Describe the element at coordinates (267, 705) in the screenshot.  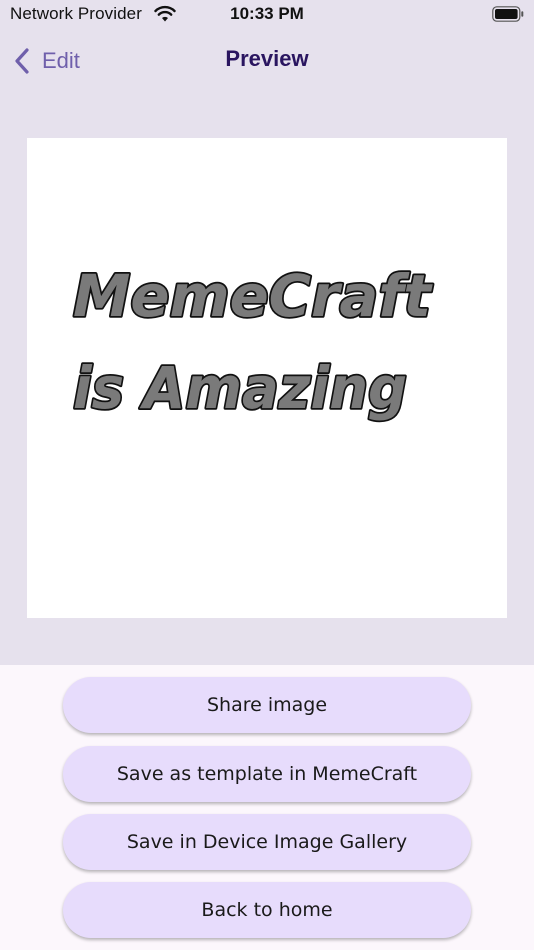
I see `share-image-button: Share image` at that location.